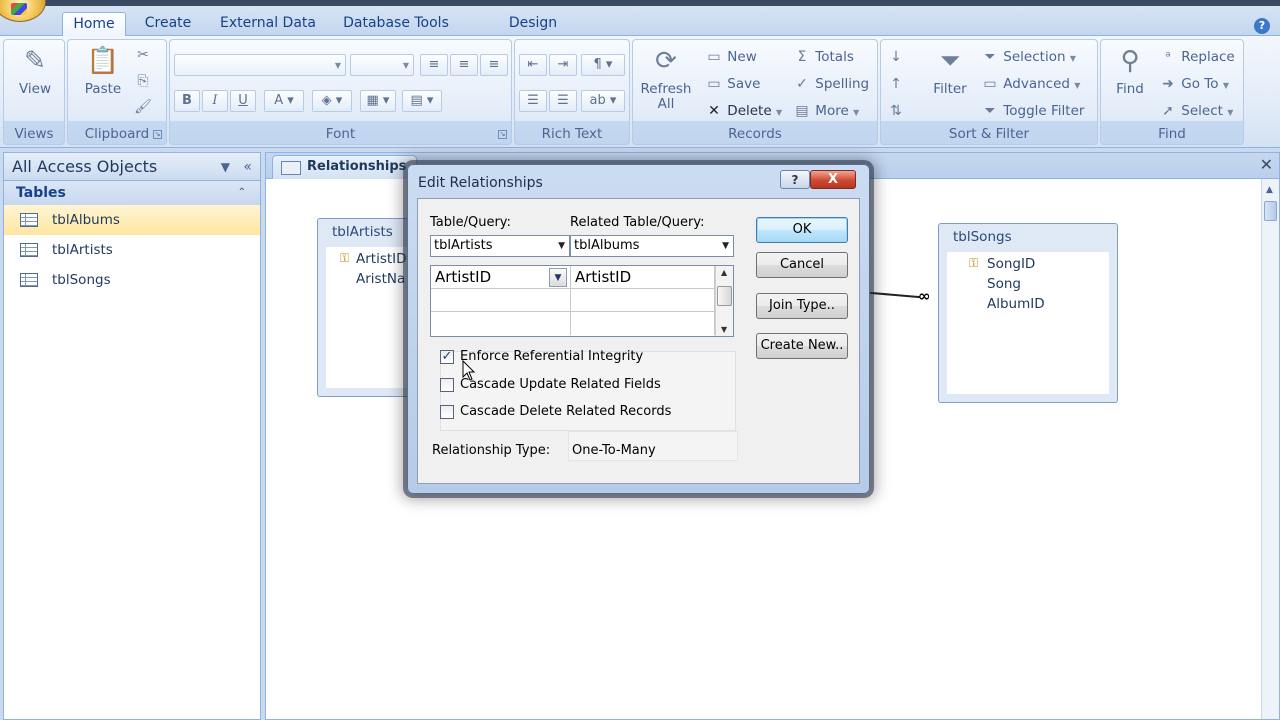  Describe the element at coordinates (284, 101) in the screenshot. I see `font-color-button: A ▾` at that location.